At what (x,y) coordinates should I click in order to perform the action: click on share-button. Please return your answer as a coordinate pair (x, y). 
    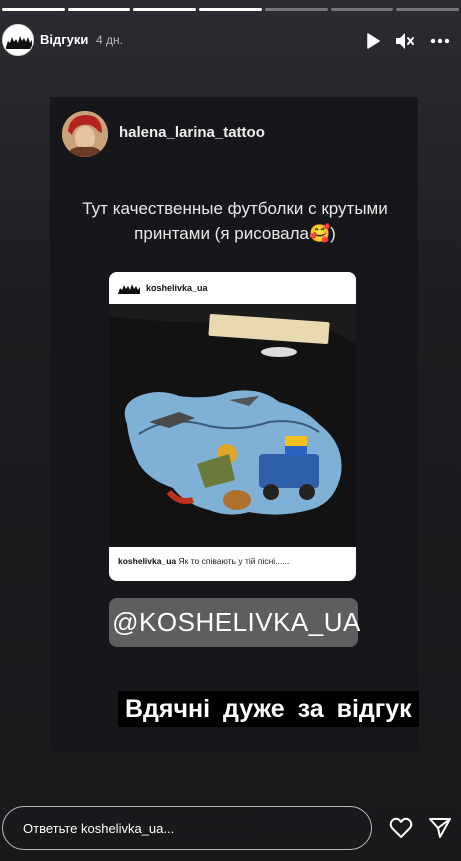
    Looking at the image, I should click on (440, 828).